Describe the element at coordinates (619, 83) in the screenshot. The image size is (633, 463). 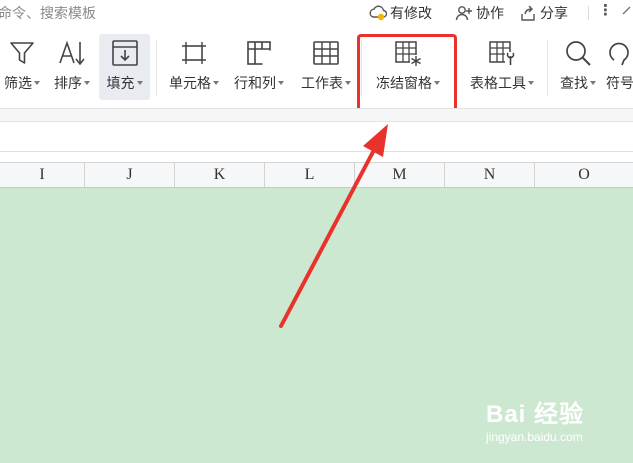
I see `symbol-label: 符号` at that location.